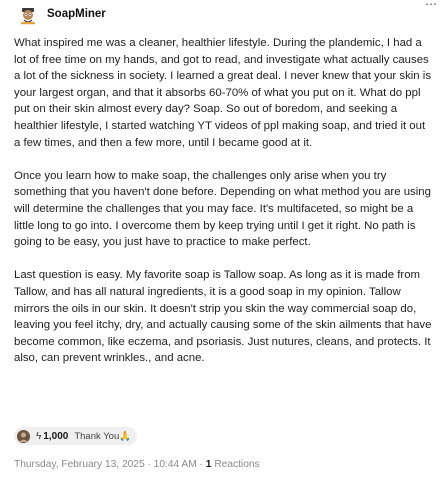 The image size is (445, 487). I want to click on user-avatar-icon, so click(23, 436).